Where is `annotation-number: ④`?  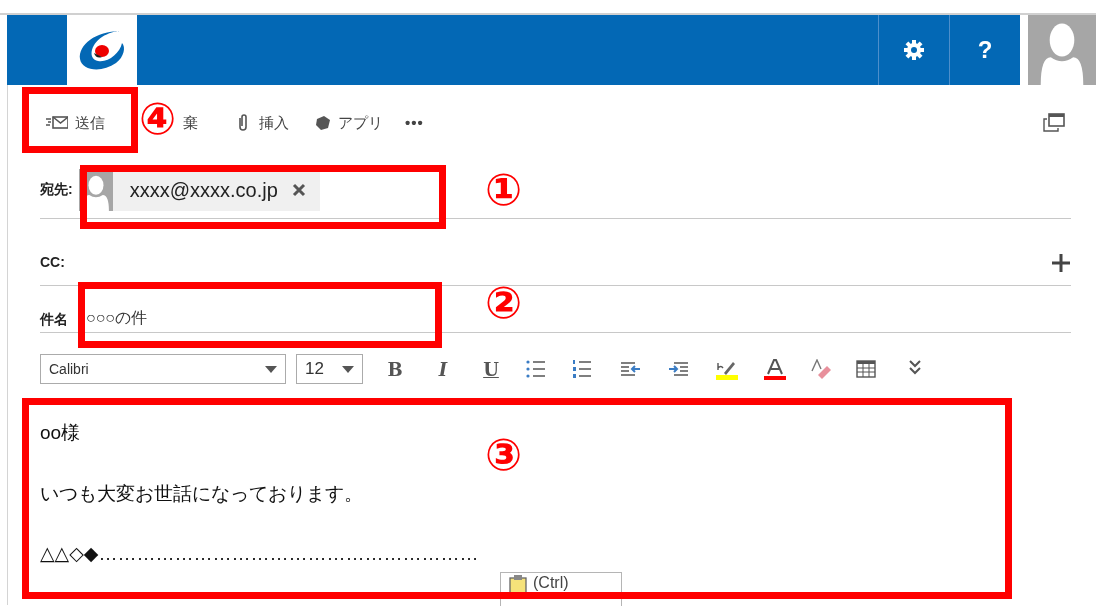 annotation-number: ④ is located at coordinates (158, 119).